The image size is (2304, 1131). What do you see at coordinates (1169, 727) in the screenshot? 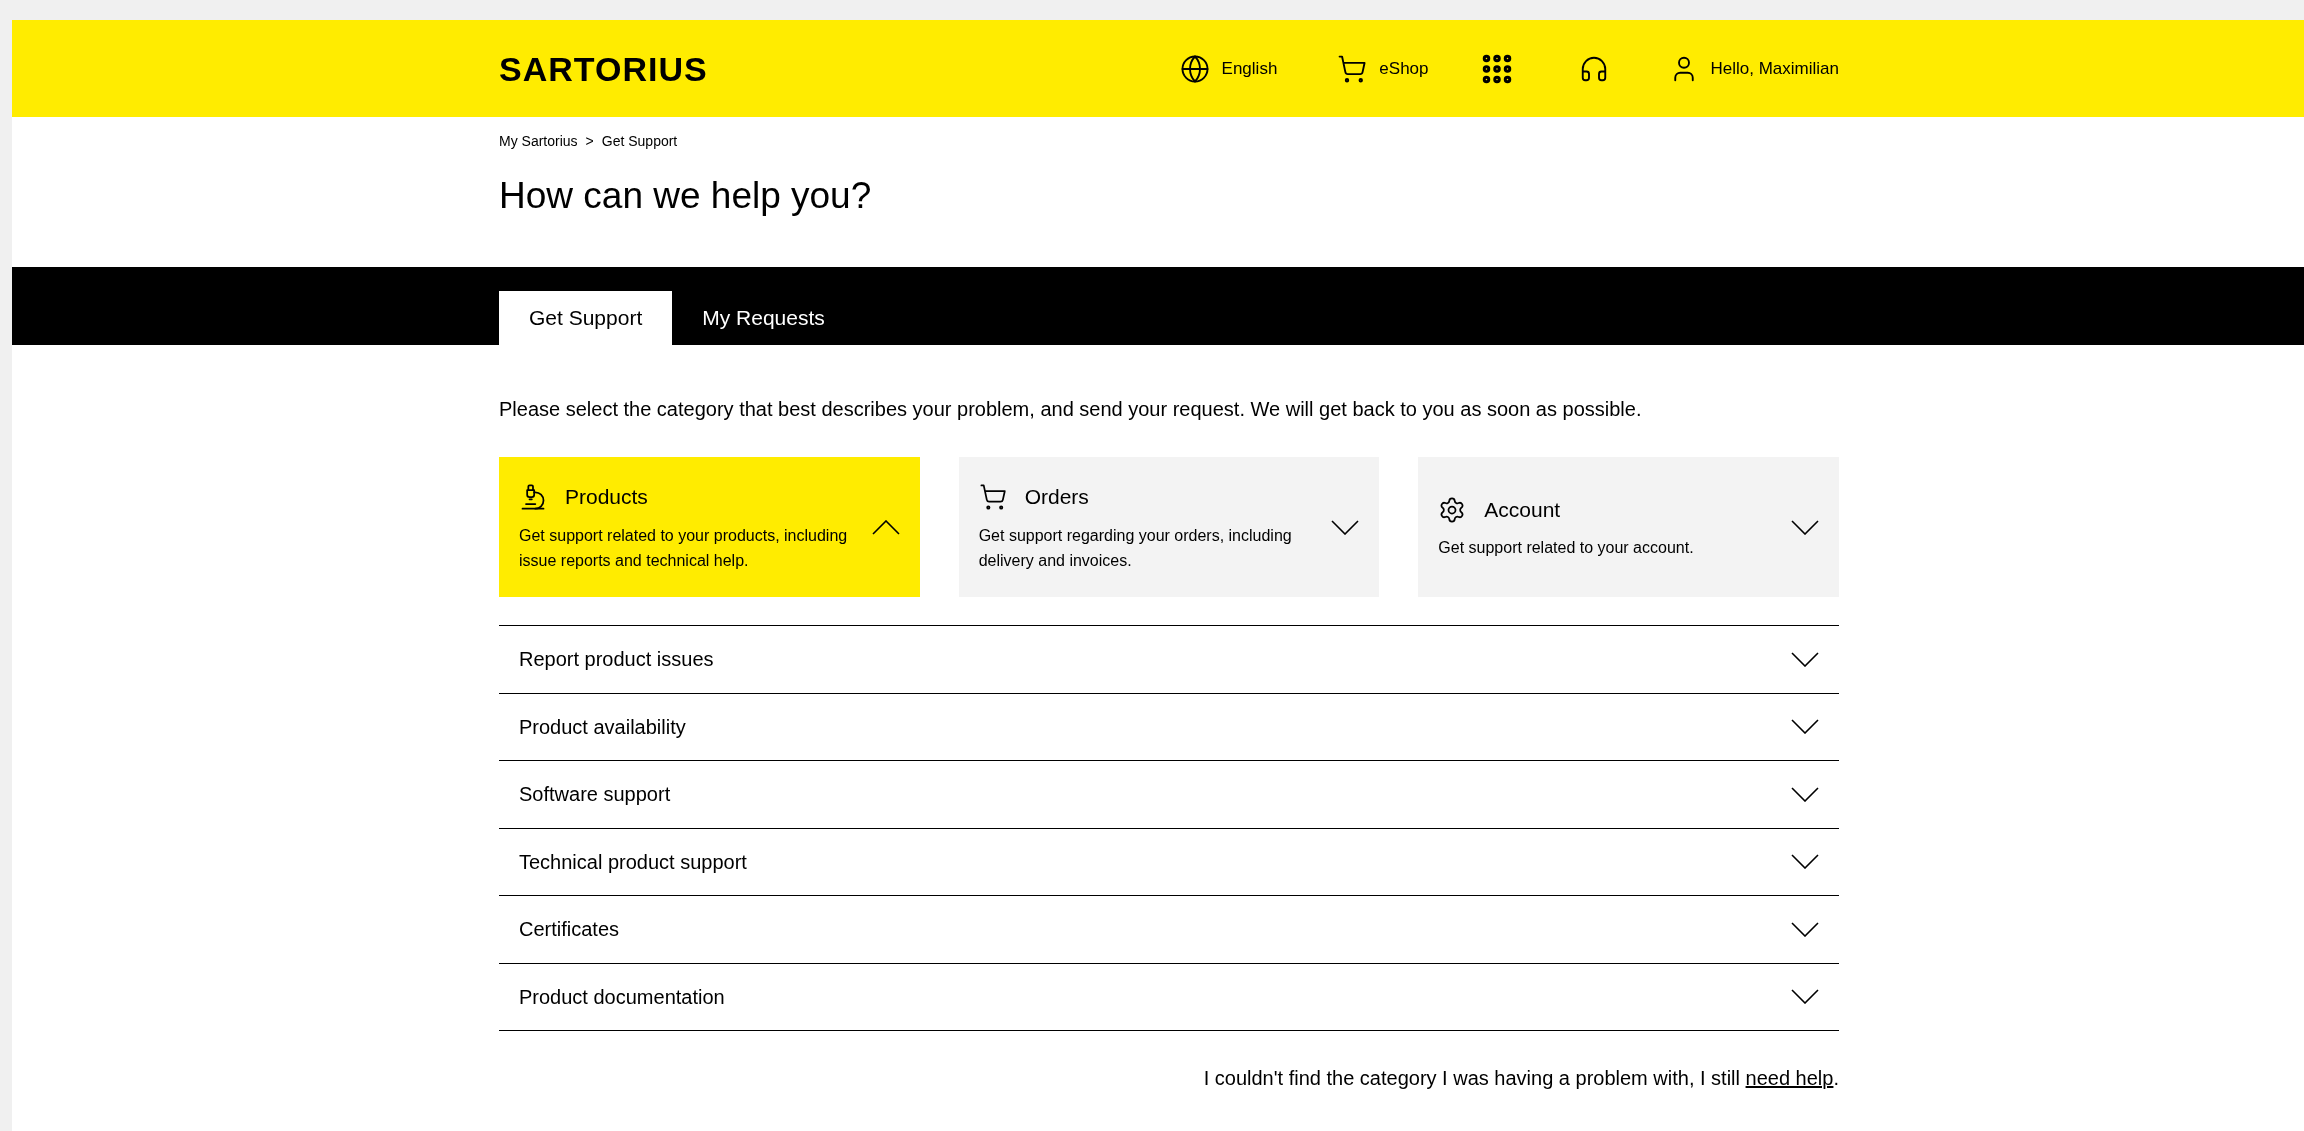
I see `accordion-row: Product availability` at bounding box center [1169, 727].